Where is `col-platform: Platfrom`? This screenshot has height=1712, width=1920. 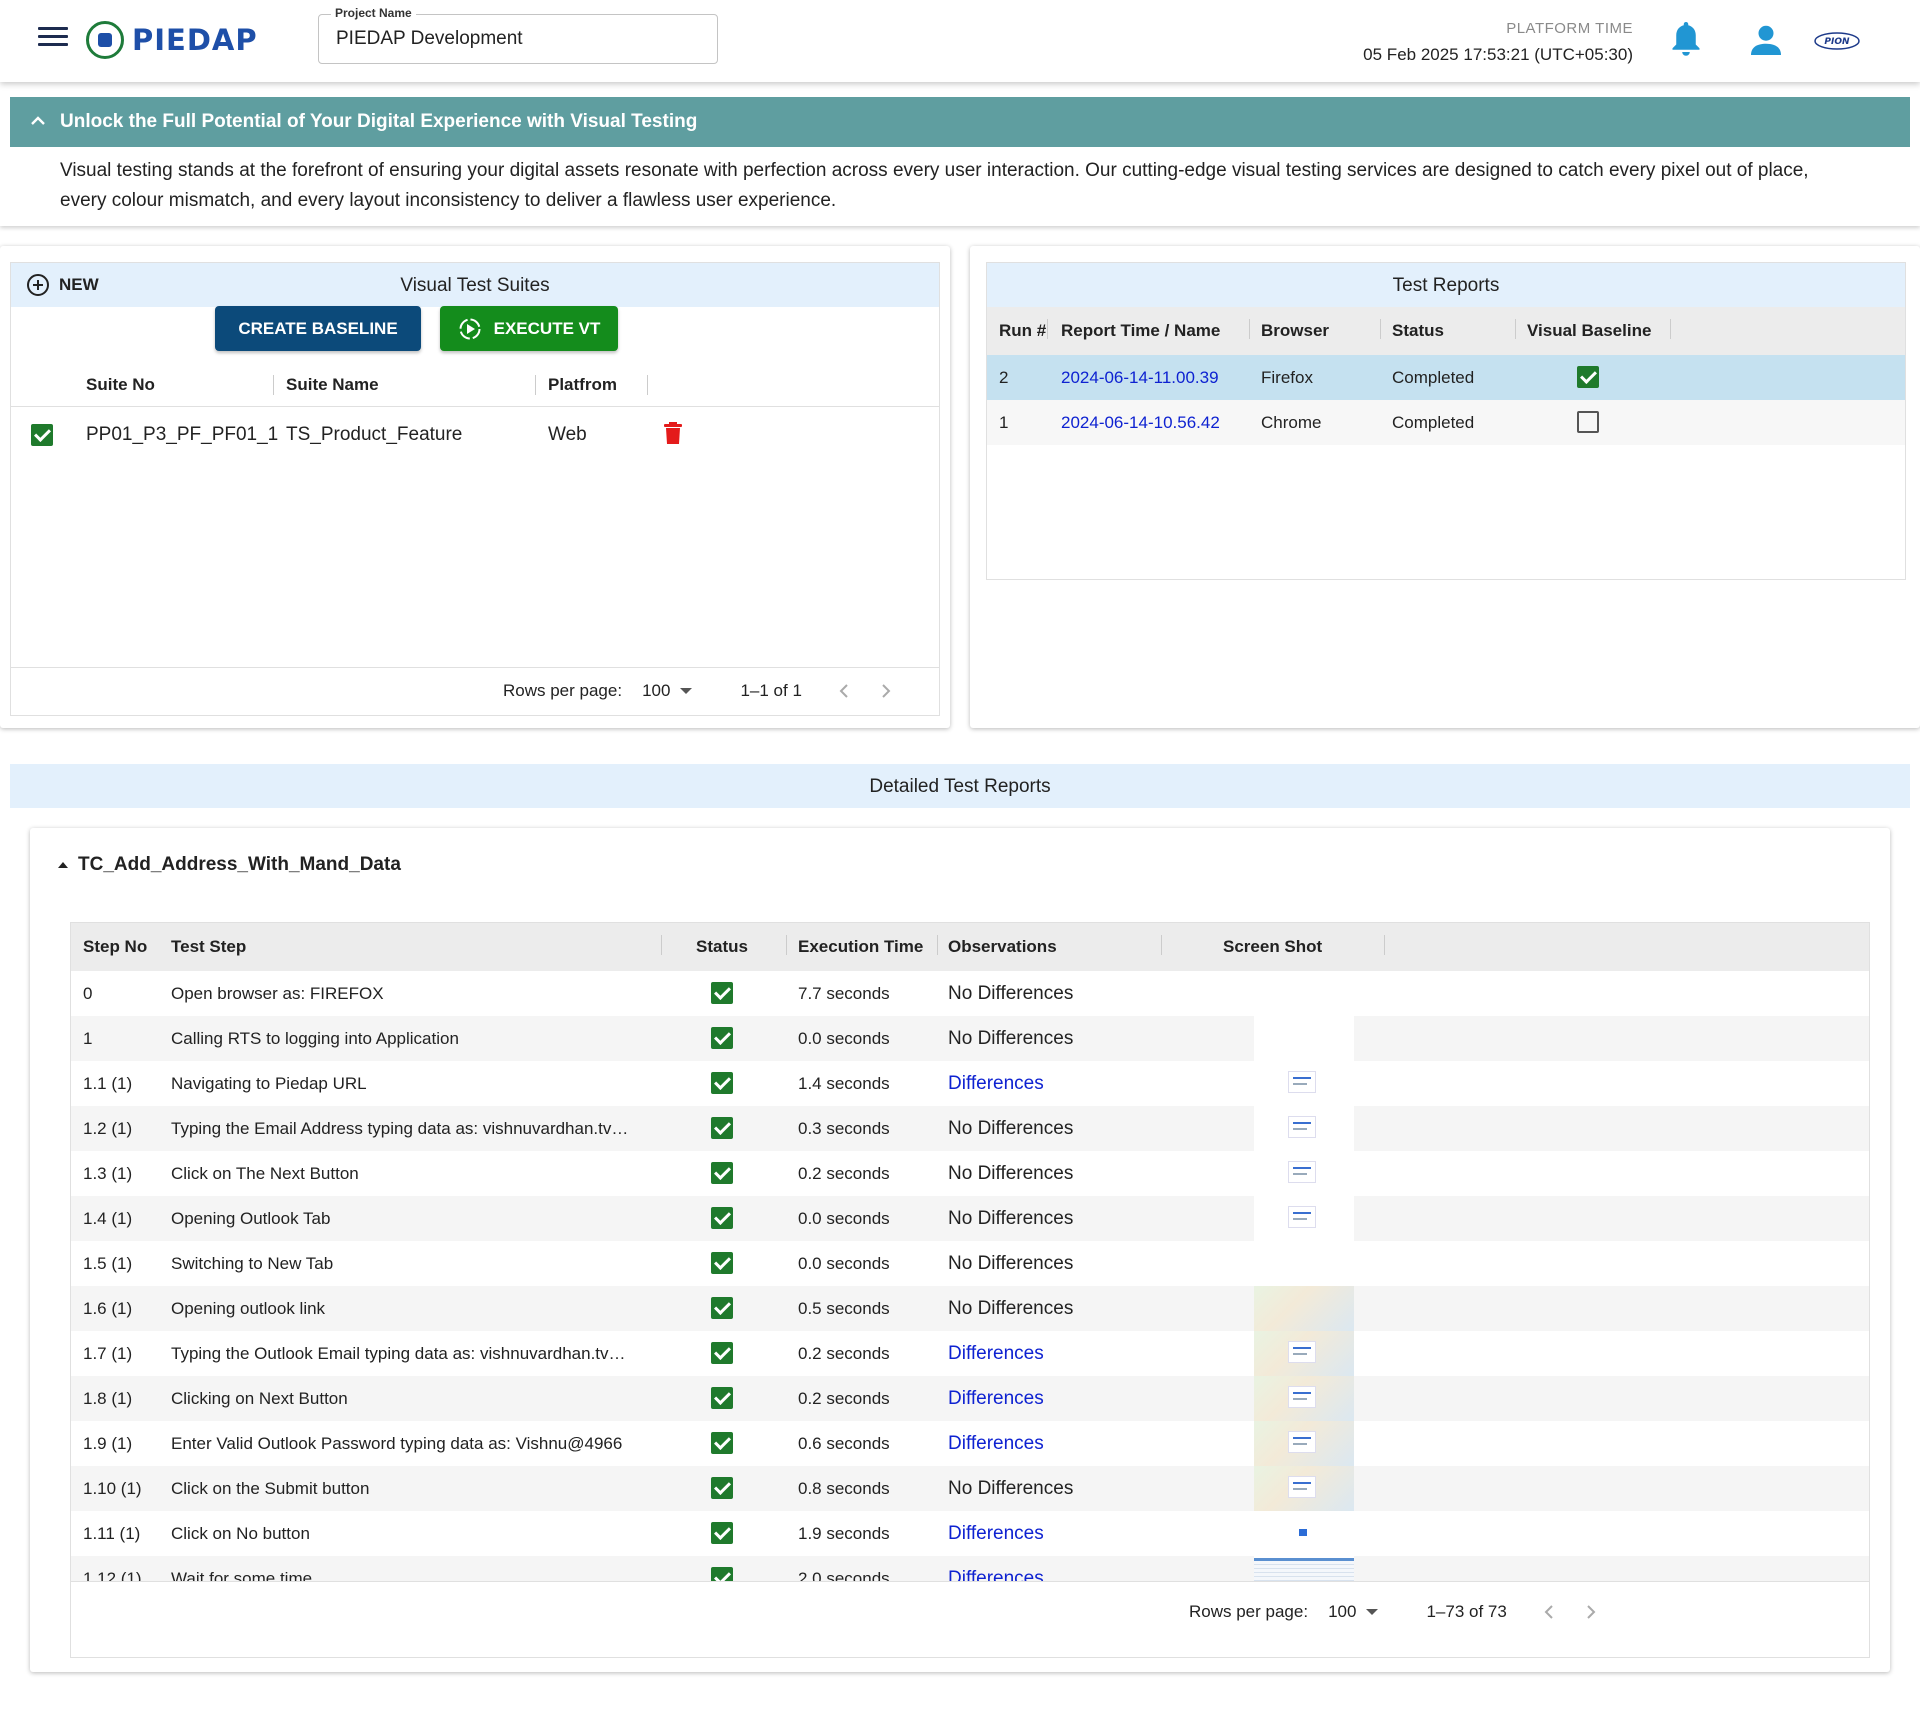
col-platform: Platfrom is located at coordinates (582, 385).